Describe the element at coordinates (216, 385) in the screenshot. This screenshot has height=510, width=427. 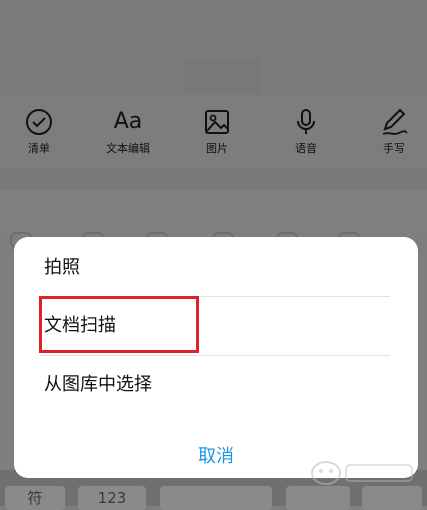
I see `option-choose-from-gallery: 从图库中选择` at that location.